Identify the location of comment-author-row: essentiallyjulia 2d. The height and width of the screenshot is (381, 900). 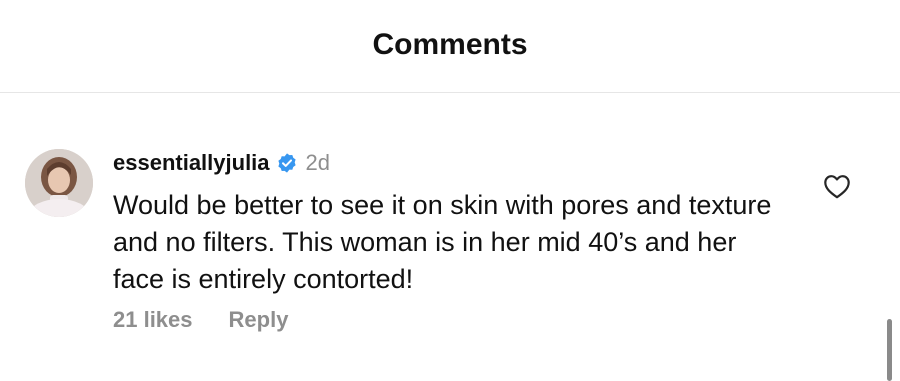
(221, 163).